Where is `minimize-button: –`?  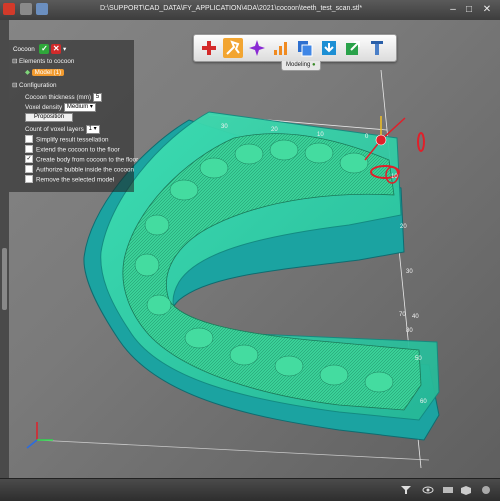
minimize-button: – is located at coordinates (453, 9).